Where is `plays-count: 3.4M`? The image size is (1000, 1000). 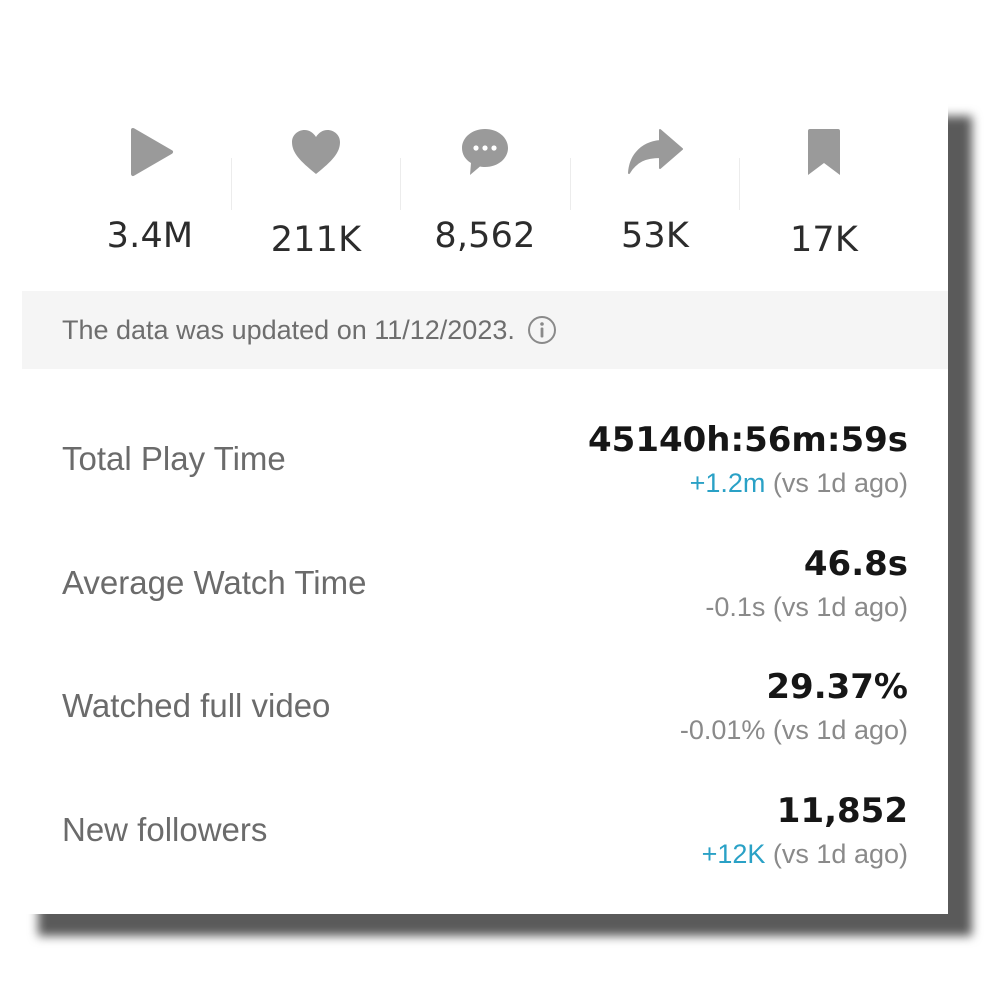 plays-count: 3.4M is located at coordinates (150, 236).